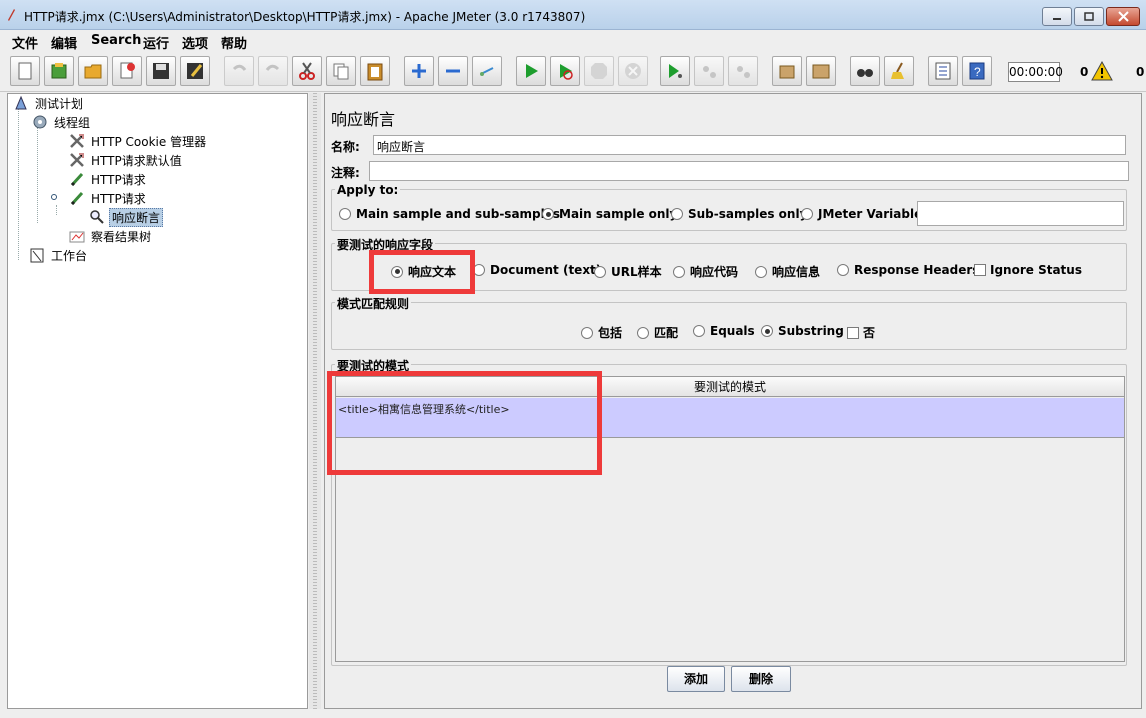 This screenshot has width=1146, height=718. Describe the element at coordinates (59, 198) in the screenshot. I see `expand-toggle-icon` at that location.